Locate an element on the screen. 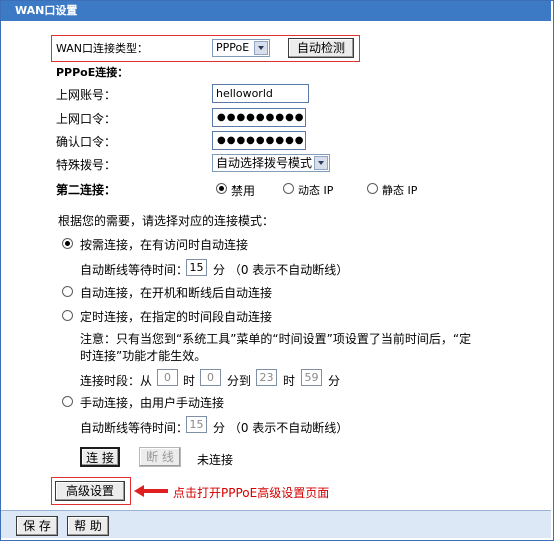 This screenshot has height=541, width=554. panel-title: WAN口设置 is located at coordinates (276, 11).